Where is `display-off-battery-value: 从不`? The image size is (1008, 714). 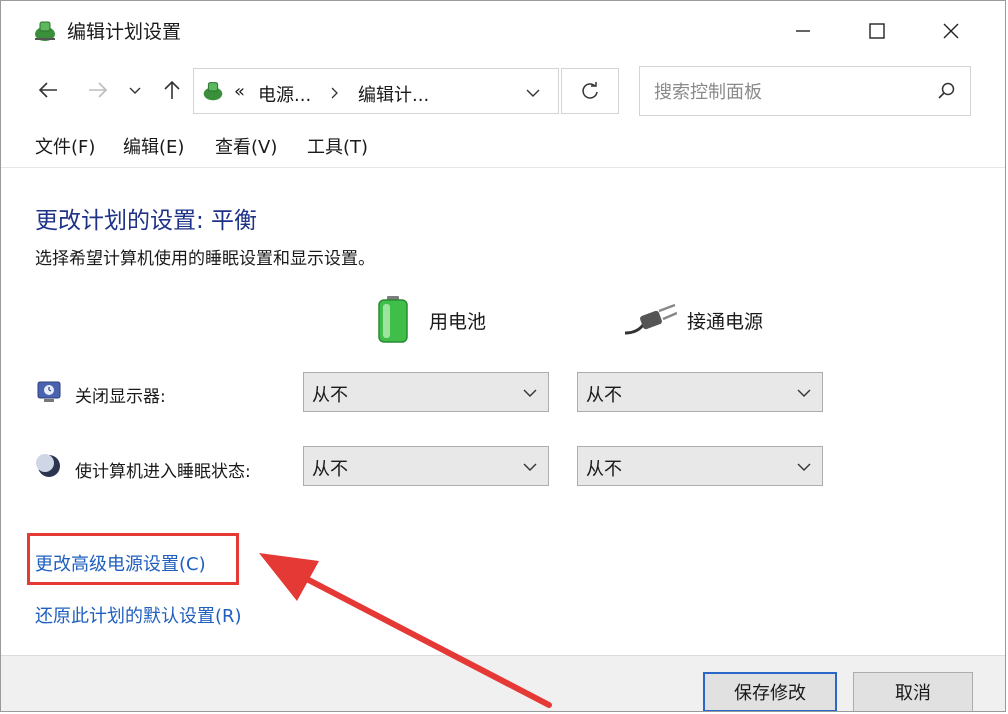
display-off-battery-value: 从不 is located at coordinates (330, 395).